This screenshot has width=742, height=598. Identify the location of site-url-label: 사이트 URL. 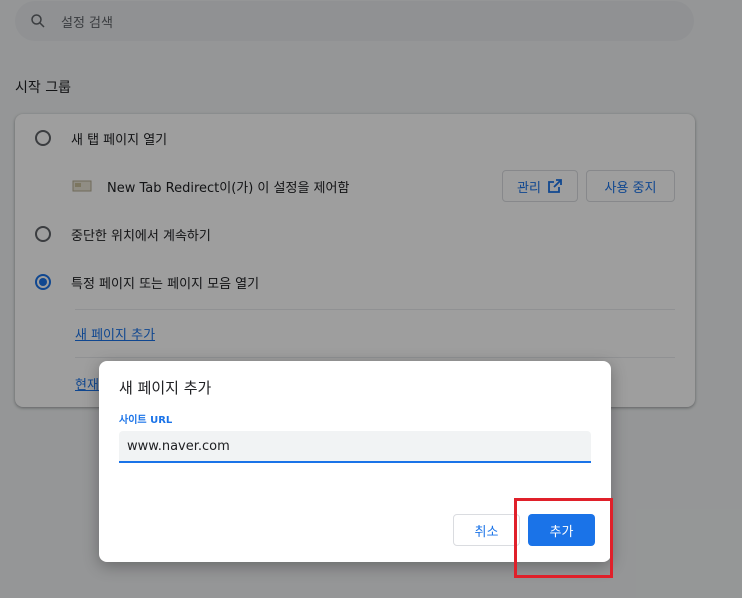
(146, 420).